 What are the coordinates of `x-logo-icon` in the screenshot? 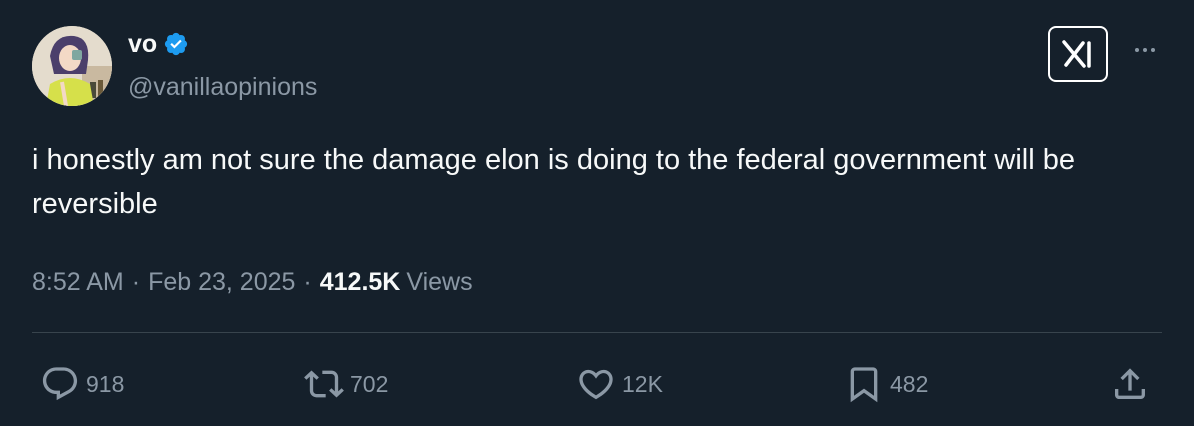 It's located at (1078, 54).